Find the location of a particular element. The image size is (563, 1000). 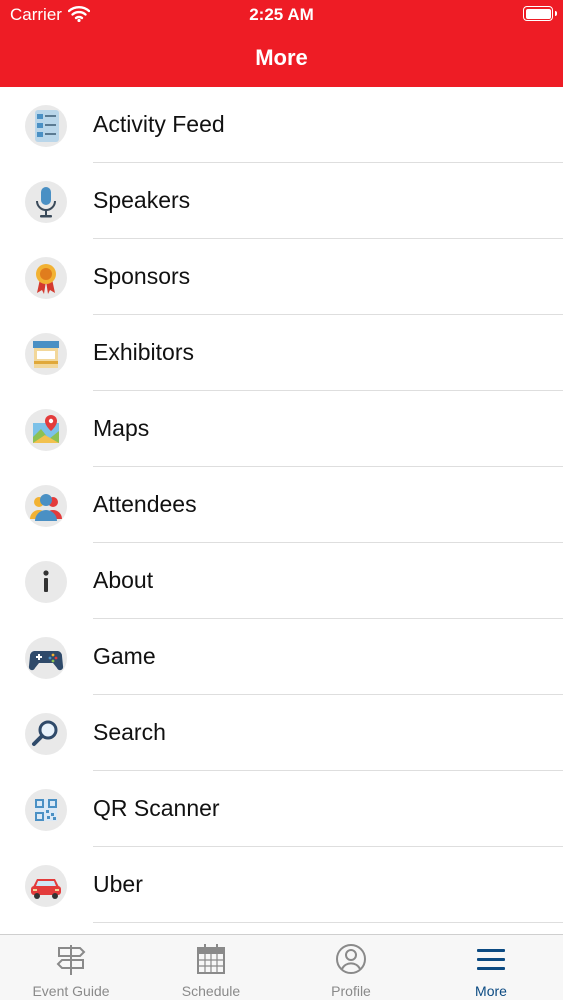

map-pin-icon is located at coordinates (46, 430).